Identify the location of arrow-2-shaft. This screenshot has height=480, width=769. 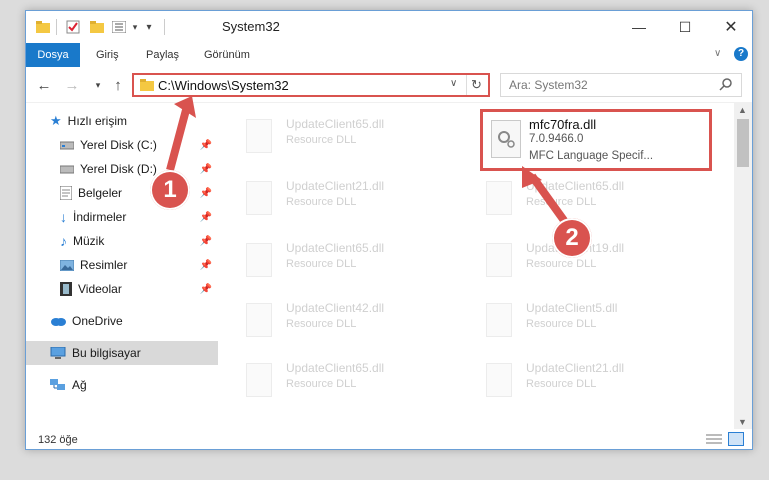
(550, 201).